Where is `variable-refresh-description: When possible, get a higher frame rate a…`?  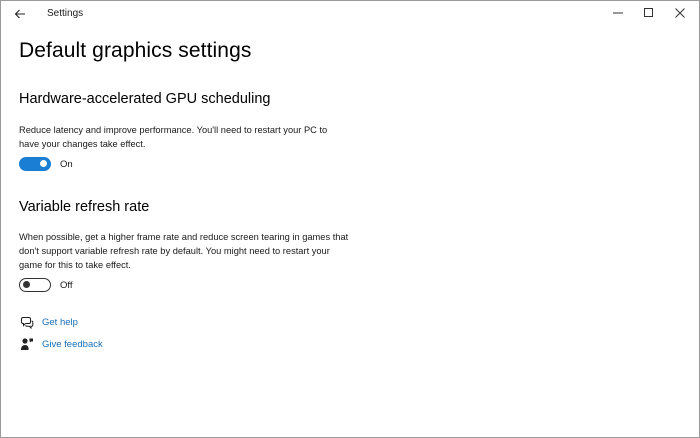 variable-refresh-description: When possible, get a higher frame rate a… is located at coordinates (184, 251).